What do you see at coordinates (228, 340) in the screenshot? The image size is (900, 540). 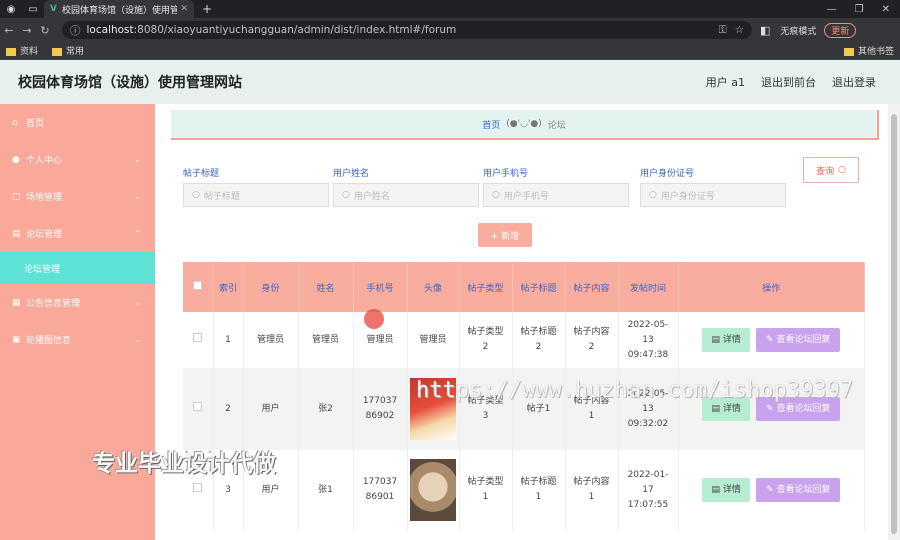 I see `cell-index: 1` at bounding box center [228, 340].